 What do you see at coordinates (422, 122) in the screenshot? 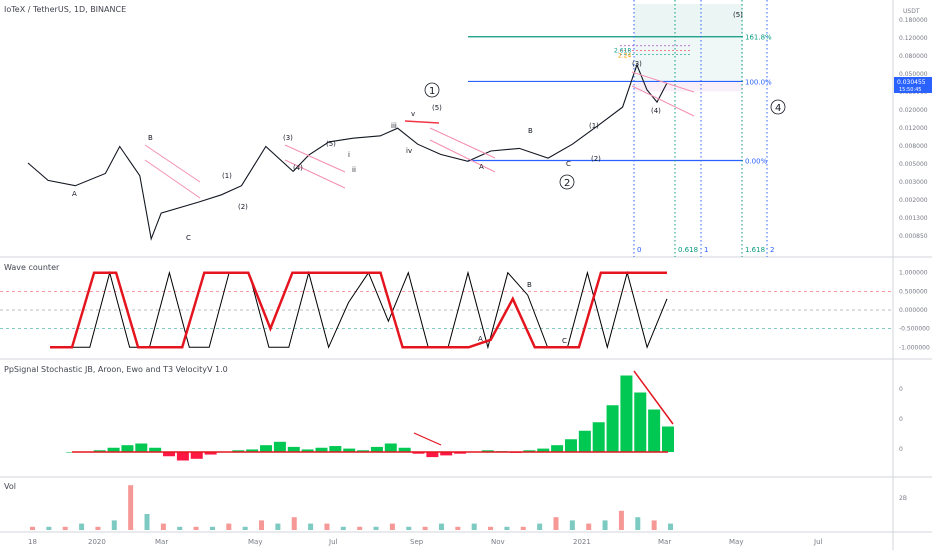
I see `resistance-line` at bounding box center [422, 122].